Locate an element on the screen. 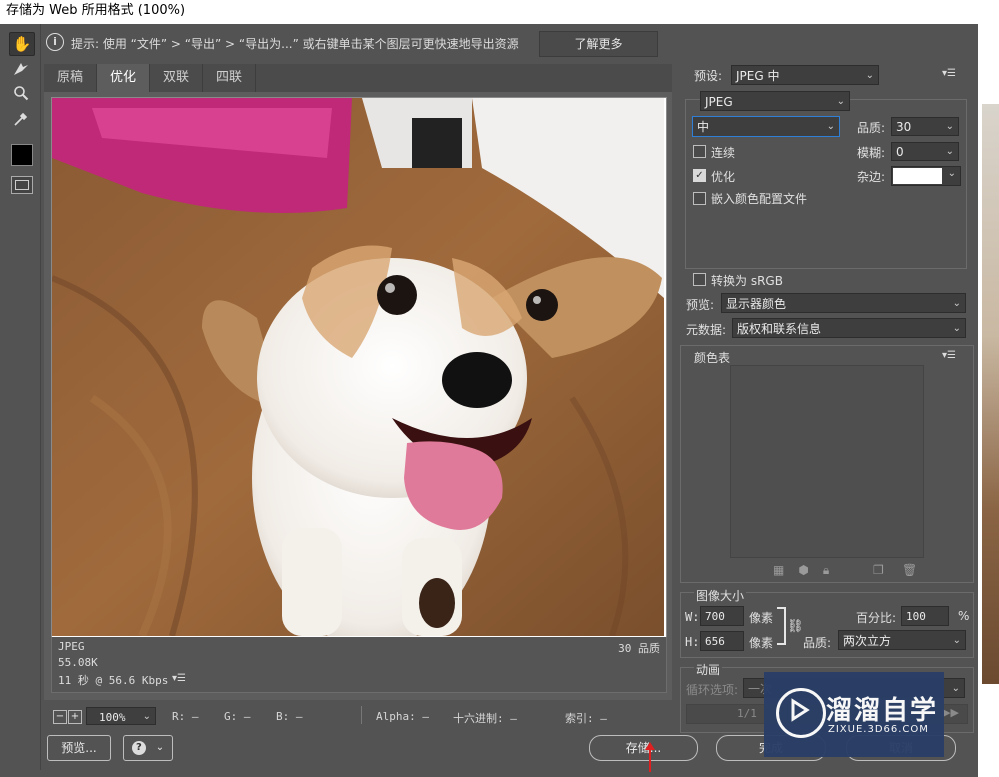 This screenshot has width=999, height=777. matte-color-swatch is located at coordinates (917, 176).